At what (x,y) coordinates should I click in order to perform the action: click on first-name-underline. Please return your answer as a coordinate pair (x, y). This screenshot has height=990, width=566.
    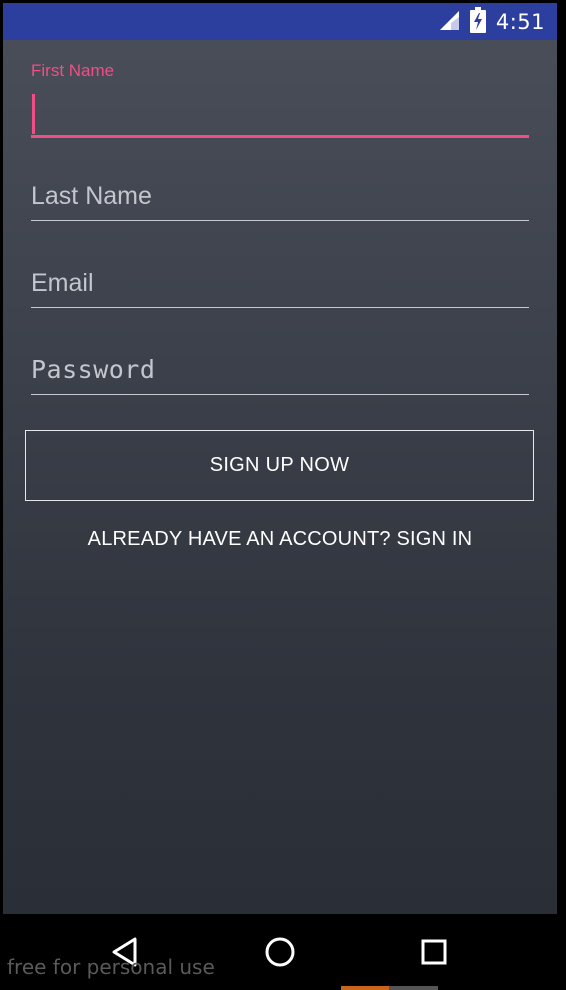
    Looking at the image, I should click on (280, 136).